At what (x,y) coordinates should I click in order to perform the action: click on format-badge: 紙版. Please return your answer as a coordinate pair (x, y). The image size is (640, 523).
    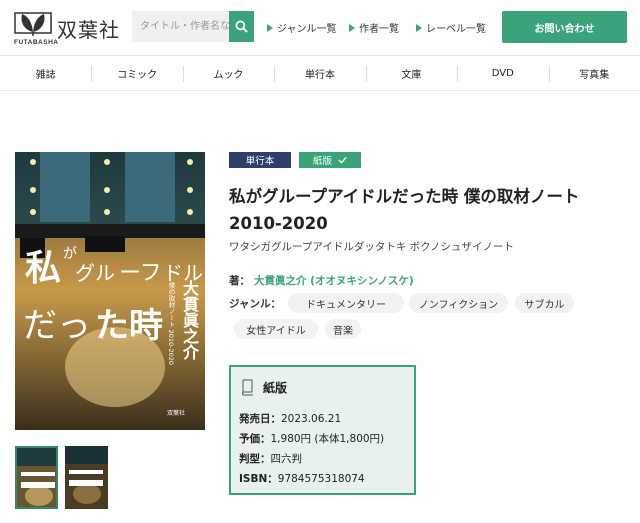
    Looking at the image, I should click on (330, 160).